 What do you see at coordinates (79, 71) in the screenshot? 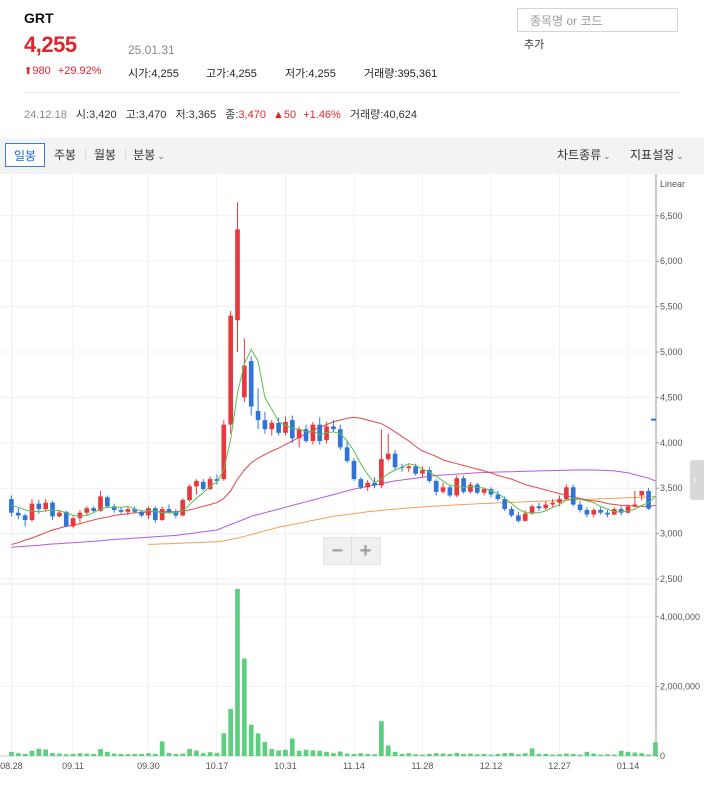
I see `change-percent: +29.92%` at bounding box center [79, 71].